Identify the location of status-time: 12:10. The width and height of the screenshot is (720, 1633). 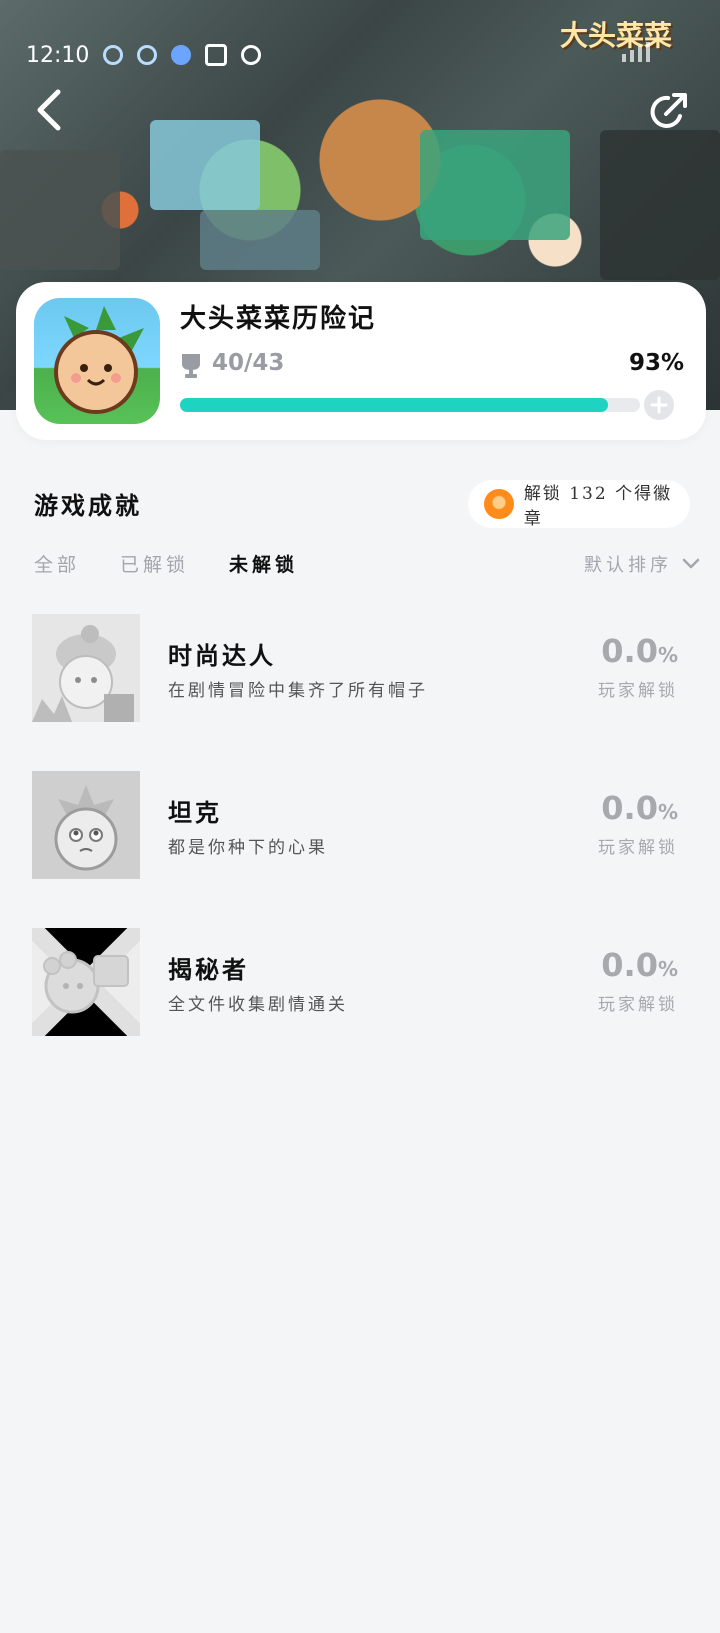
(58, 55).